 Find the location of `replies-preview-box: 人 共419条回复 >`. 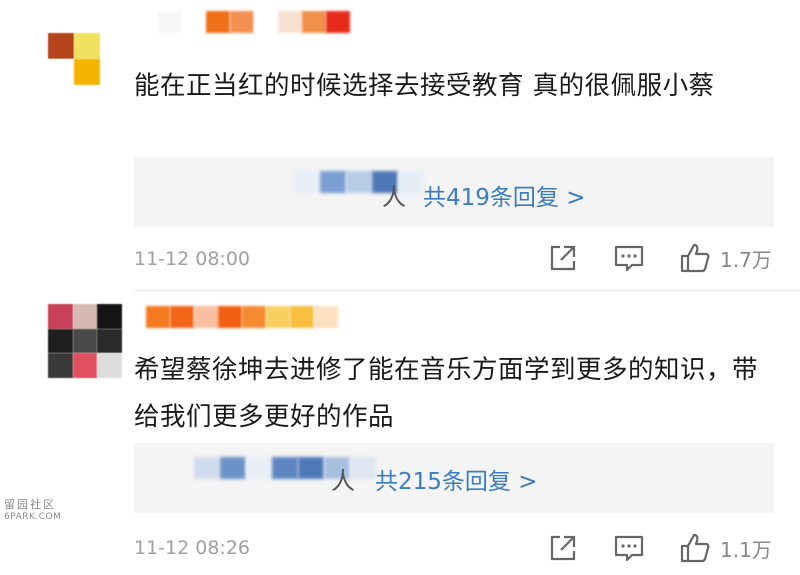

replies-preview-box: 人 共419条回复 > is located at coordinates (454, 192).